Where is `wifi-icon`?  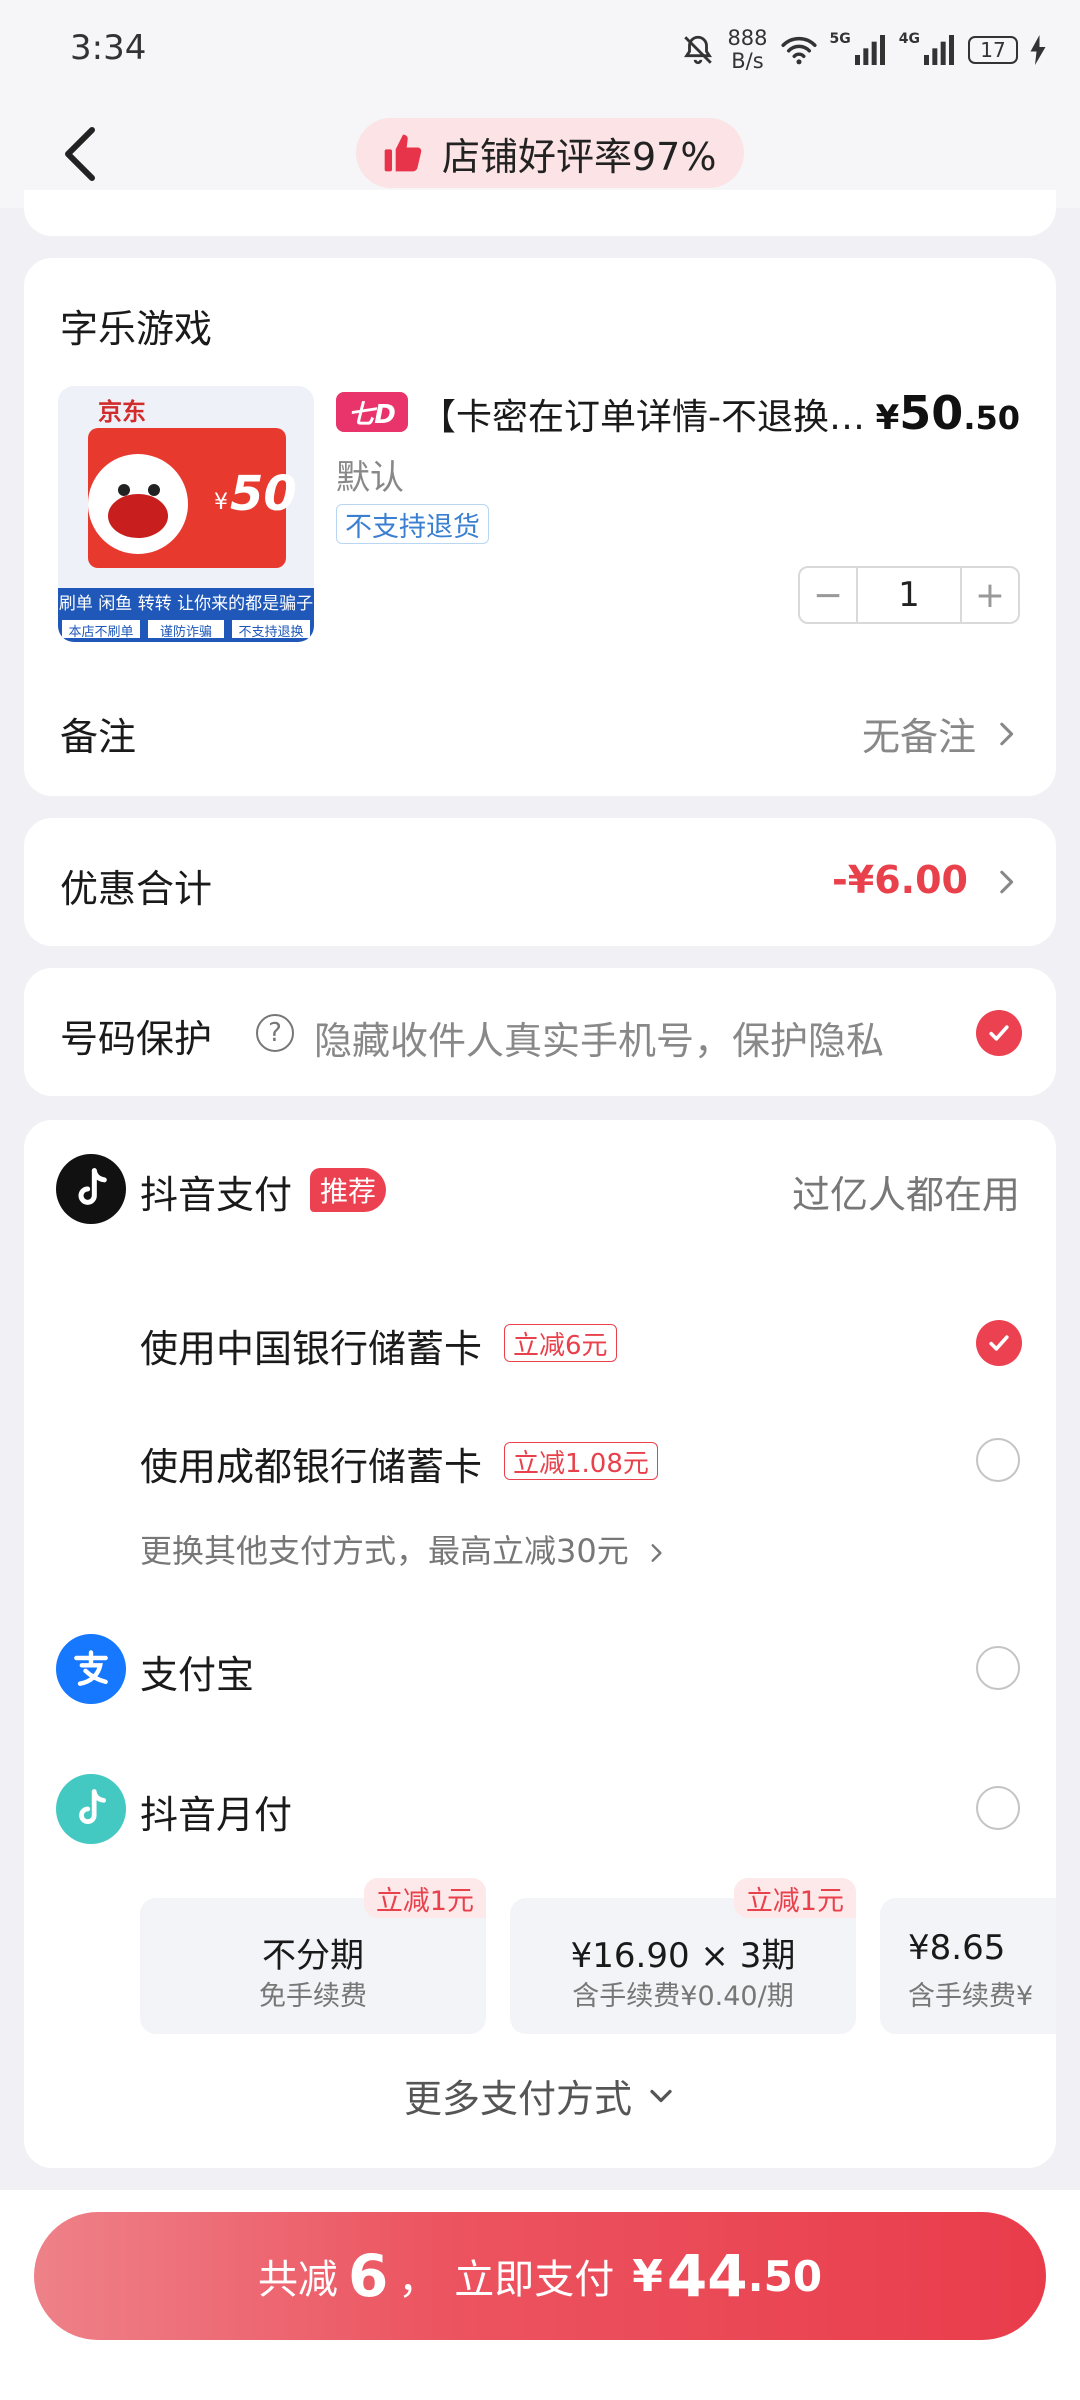
wifi-icon is located at coordinates (798, 50).